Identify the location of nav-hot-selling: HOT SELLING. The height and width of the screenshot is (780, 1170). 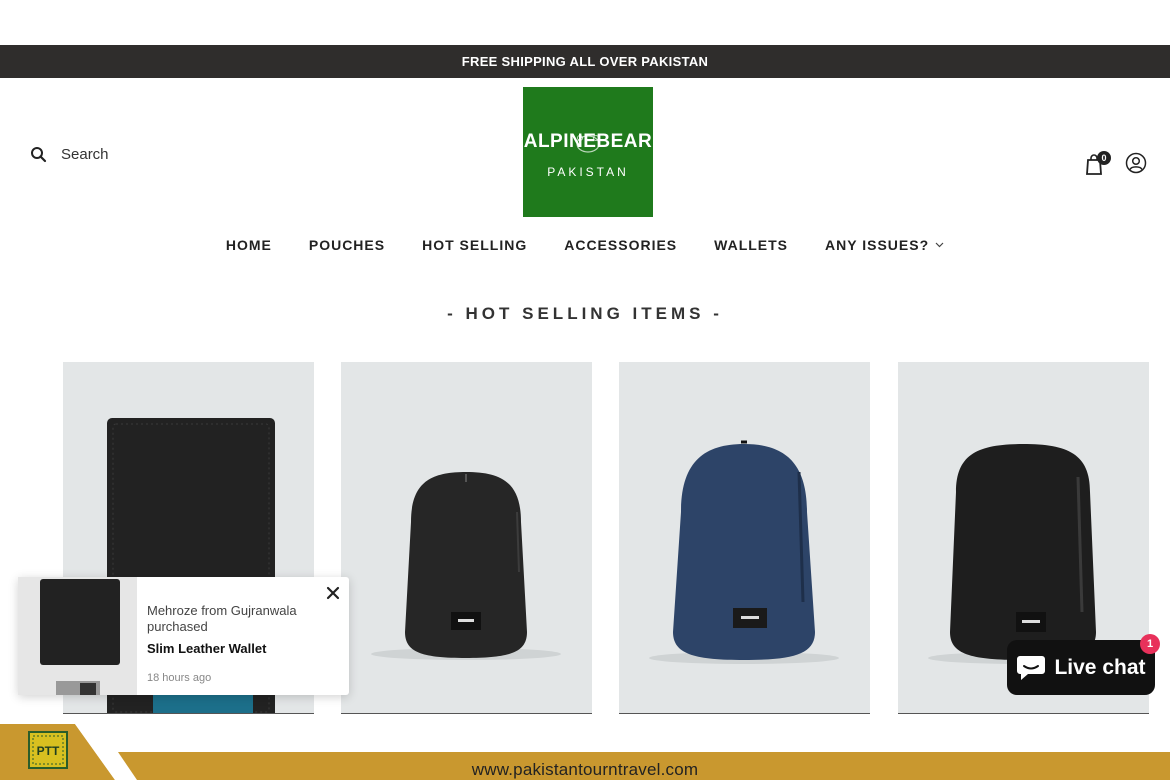
(474, 245).